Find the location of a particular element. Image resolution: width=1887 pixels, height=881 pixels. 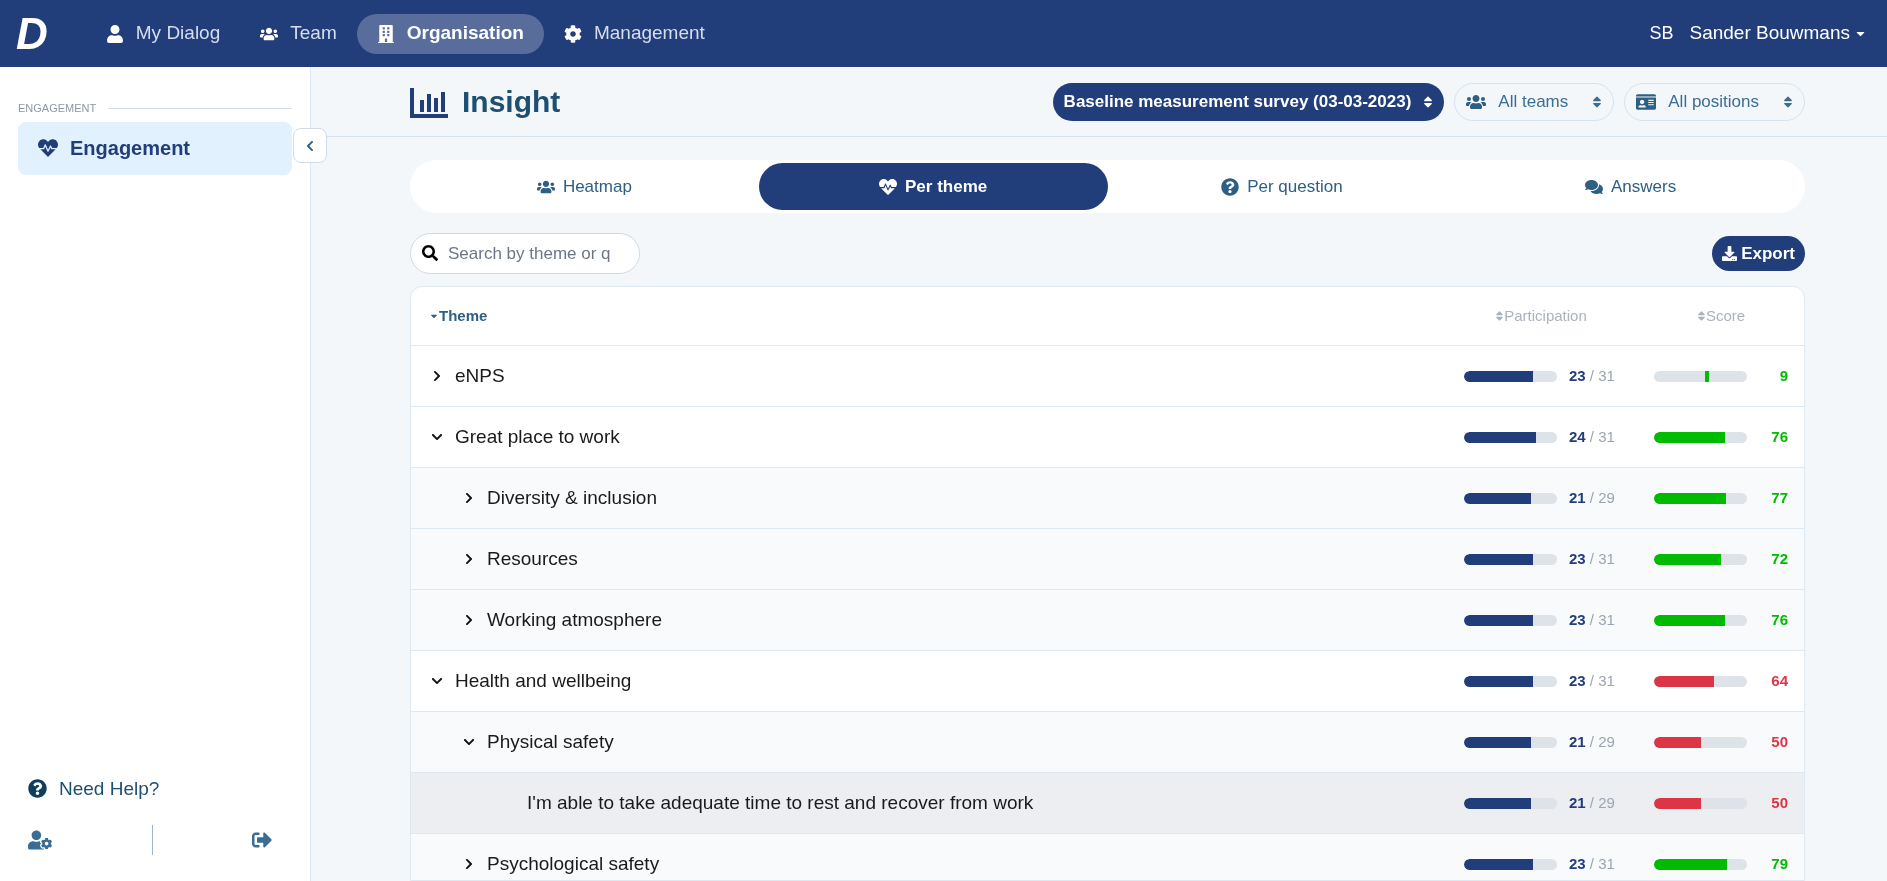

participation-count: 24 / 31 is located at coordinates (1592, 436).